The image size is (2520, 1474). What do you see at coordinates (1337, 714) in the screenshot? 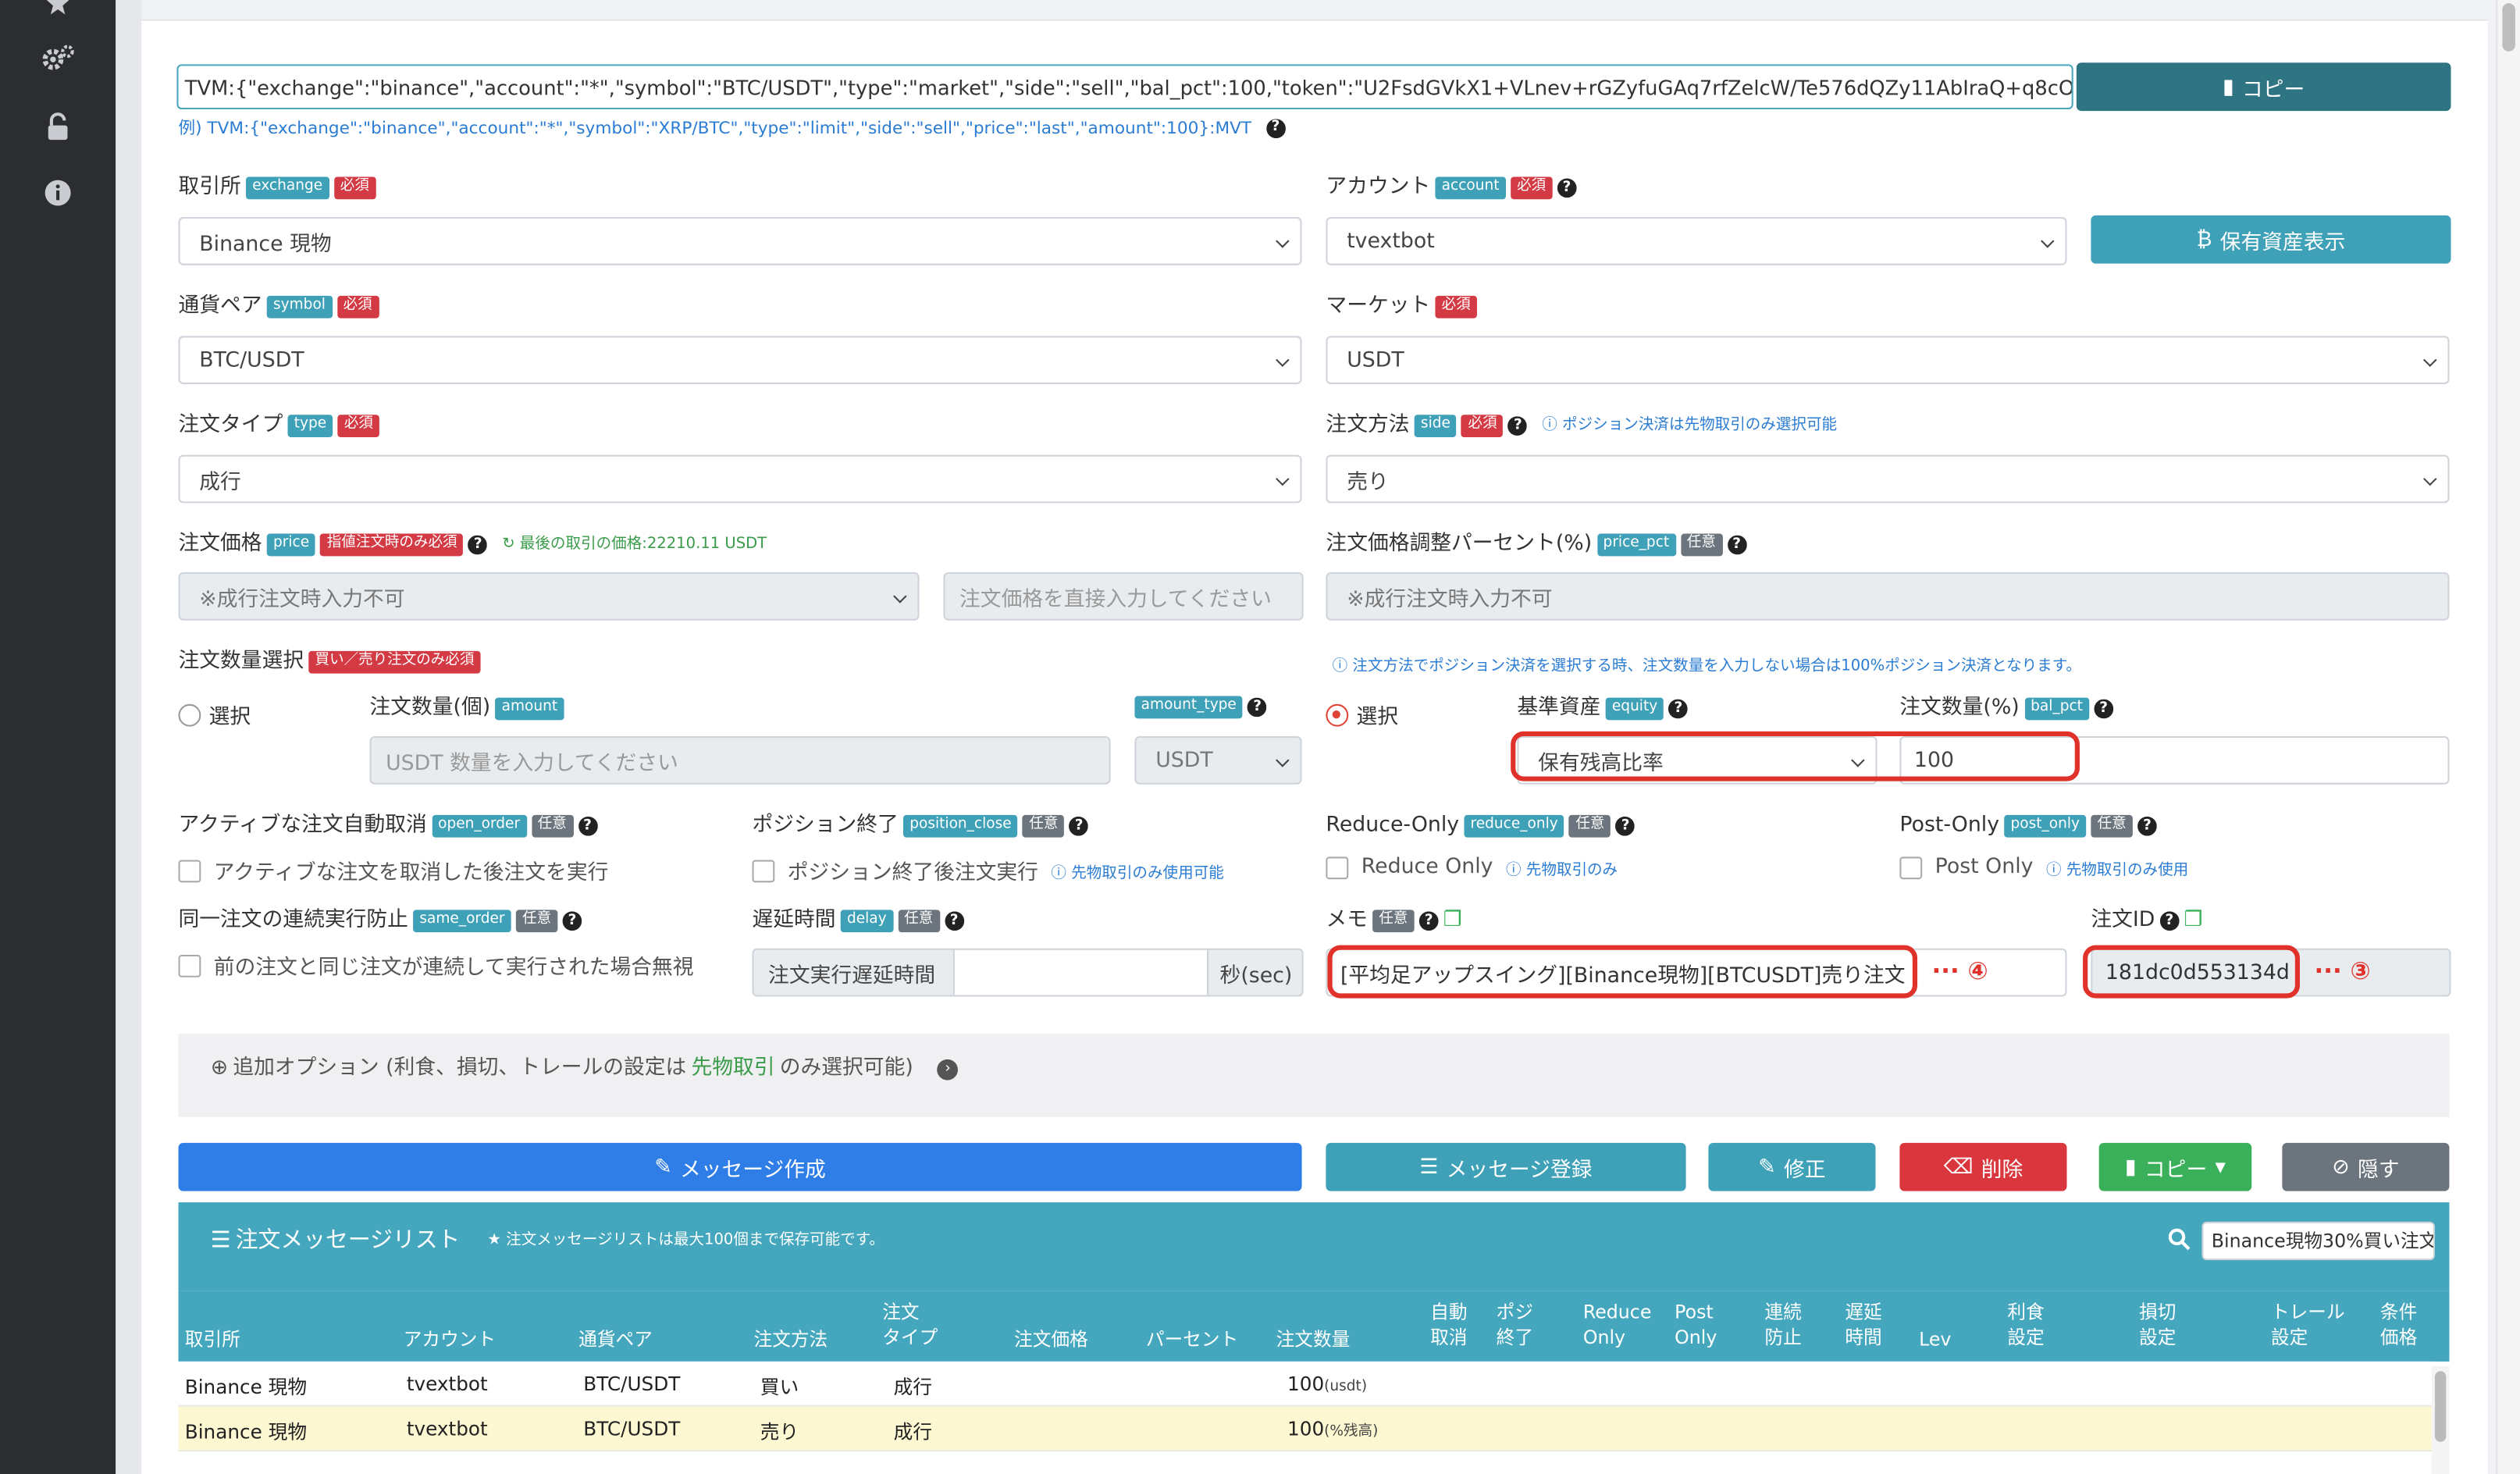
I see `radio-on` at bounding box center [1337, 714].